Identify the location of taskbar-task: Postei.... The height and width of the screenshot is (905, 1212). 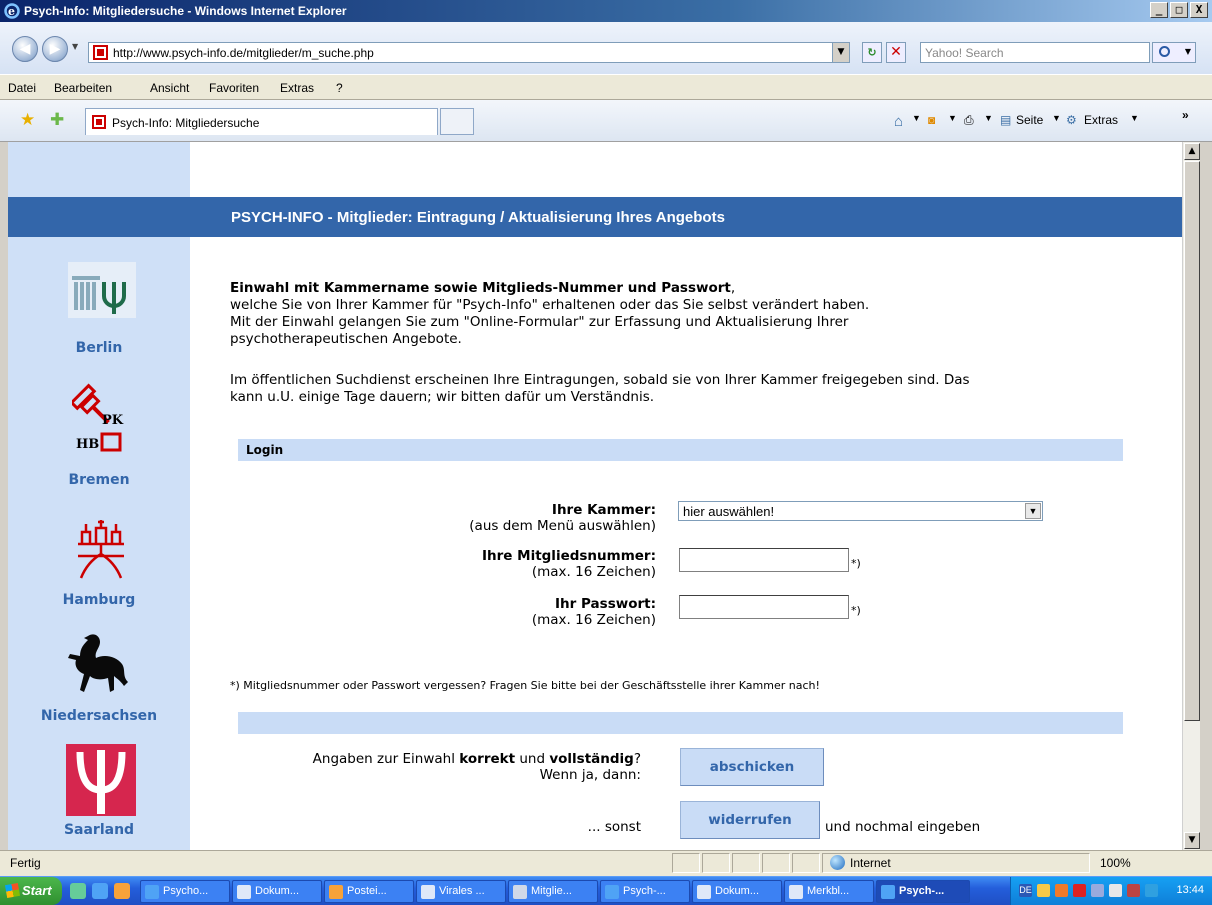
(369, 891).